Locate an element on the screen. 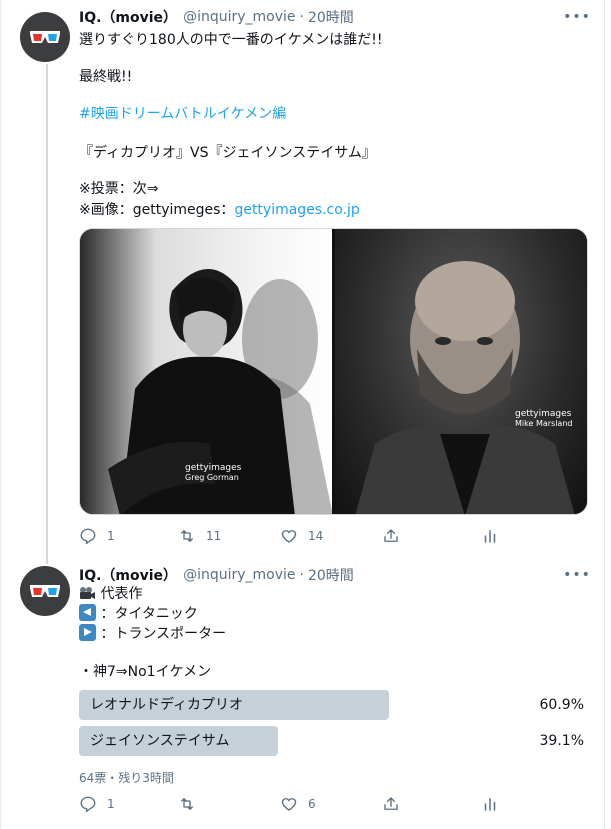 The width and height of the screenshot is (611, 829). tweet-text-line: 選りすぐり180人の中で一番のイケメンは誰だ!! is located at coordinates (231, 40).